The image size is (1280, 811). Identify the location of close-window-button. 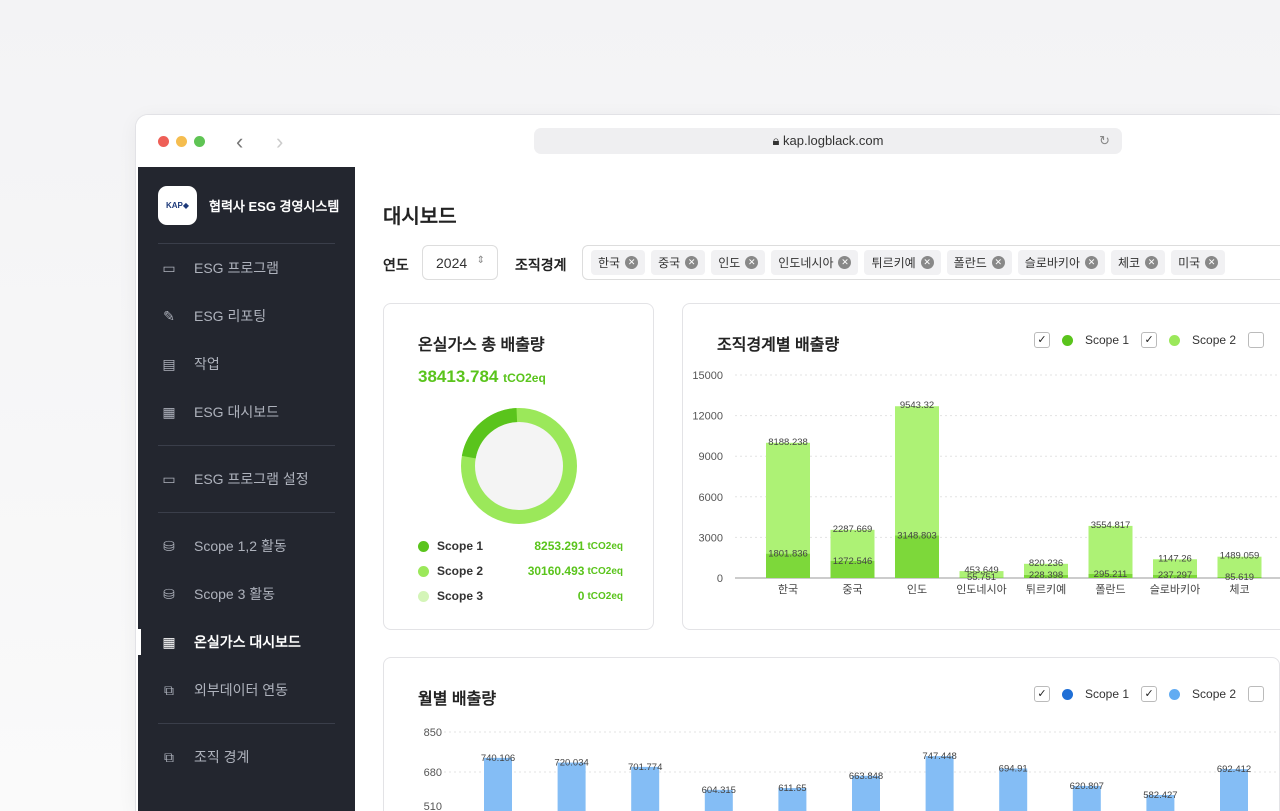
(163, 141).